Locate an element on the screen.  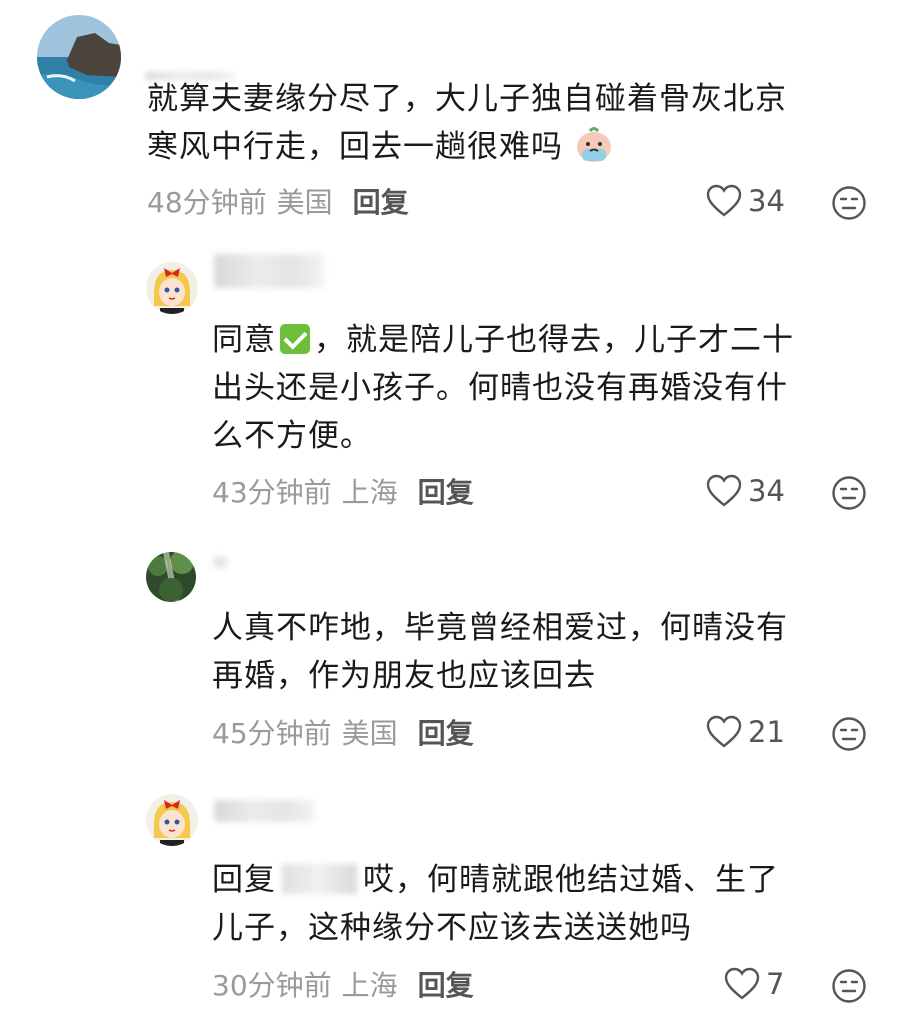
comment-text: 就算夫妻缘分尽了，大儿子独自碰着骨灰北京 寒风中行走，回去一趟很难吗 is located at coordinates (517, 126).